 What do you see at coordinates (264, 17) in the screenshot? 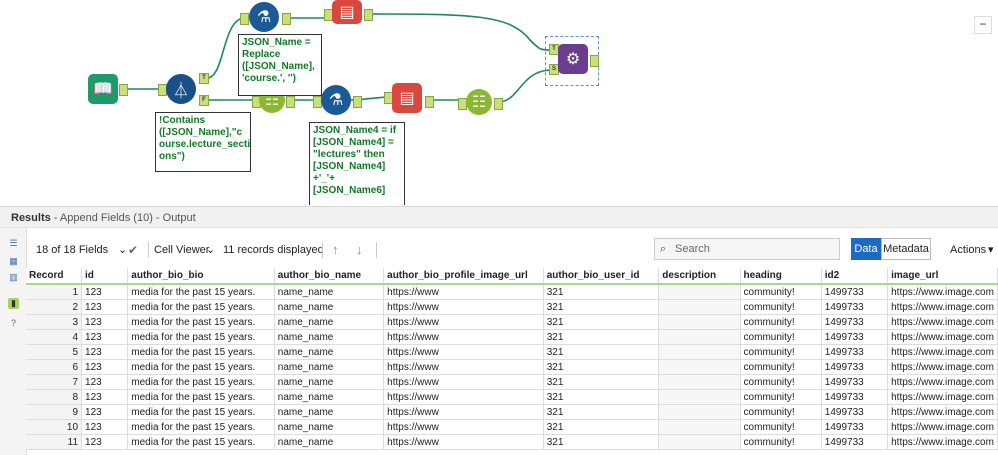
I see `formula-tool: ⚗` at bounding box center [264, 17].